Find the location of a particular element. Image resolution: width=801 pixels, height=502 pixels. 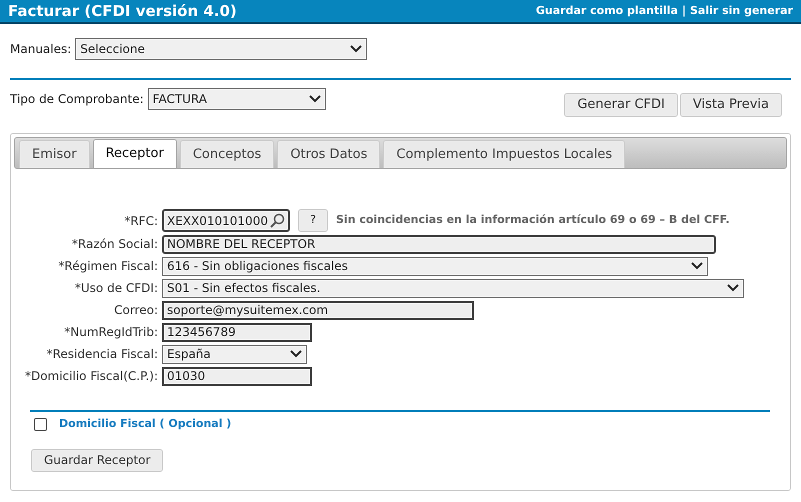

checkbox is located at coordinates (40, 424).